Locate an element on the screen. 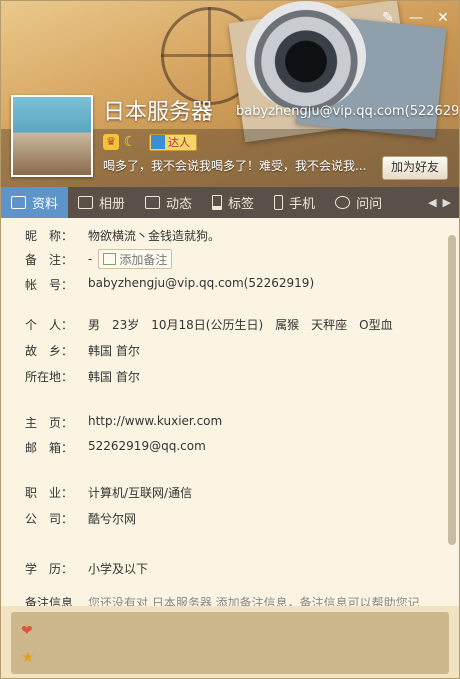 The image size is (460, 679). detail-row-remark-info: 备注信息 您还没有对 日本服务器 添加备注信息，备注信息可以帮助您记 is located at coordinates (222, 600).